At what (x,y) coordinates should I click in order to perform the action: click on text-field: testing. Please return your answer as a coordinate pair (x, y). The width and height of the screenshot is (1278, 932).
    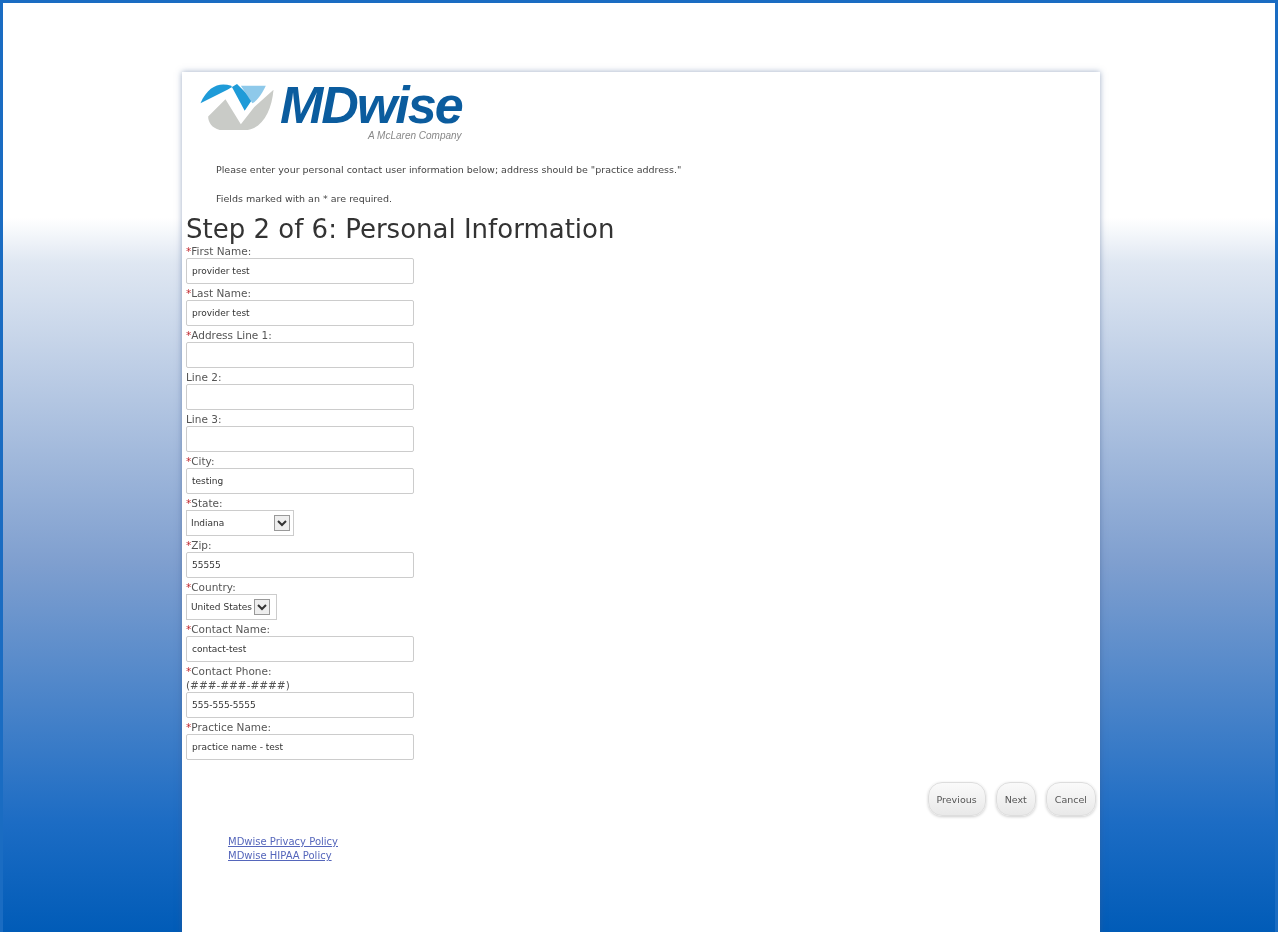
    Looking at the image, I should click on (300, 481).